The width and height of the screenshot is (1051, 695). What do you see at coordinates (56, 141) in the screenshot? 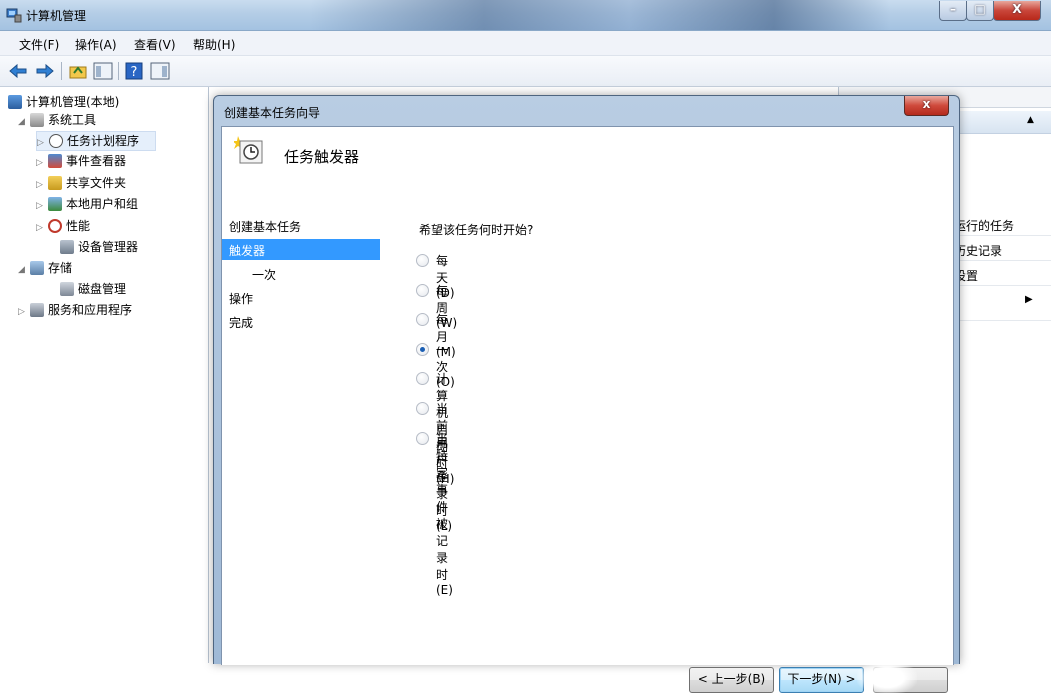
I see `clock-icon` at bounding box center [56, 141].